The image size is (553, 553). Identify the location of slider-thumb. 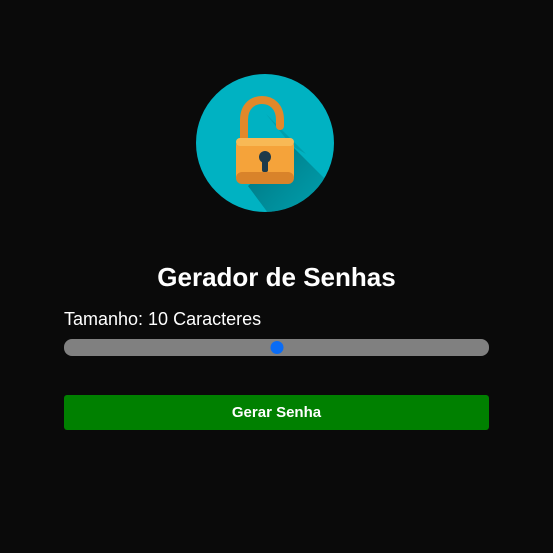
(276, 347).